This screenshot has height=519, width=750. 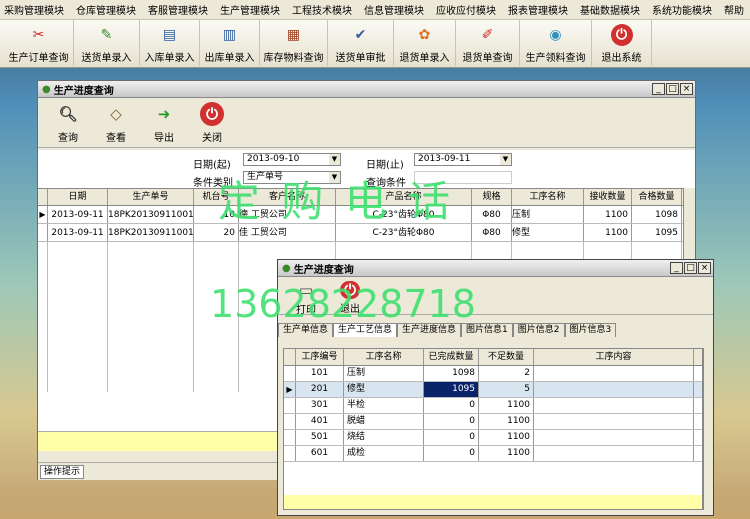 I want to click on query-condition-label: 查询条件, so click(x=386, y=183).